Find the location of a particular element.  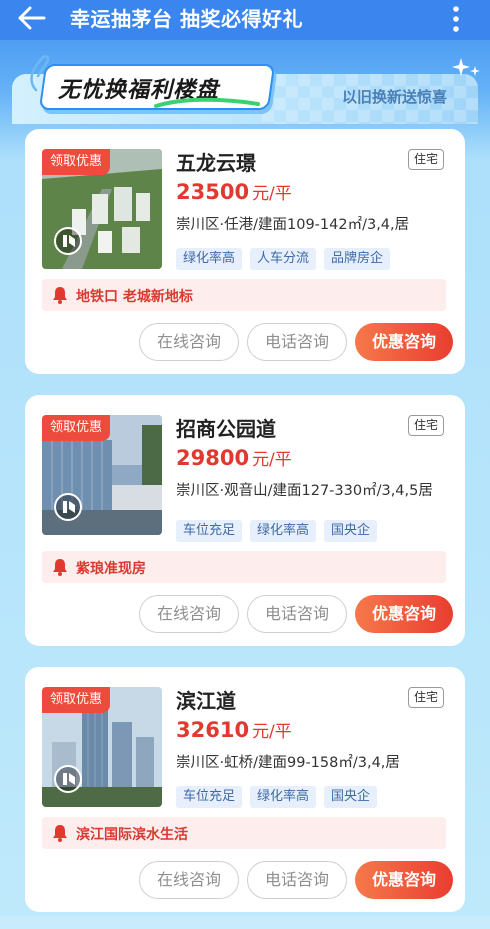

feature-tag: 人车分流 is located at coordinates (283, 259).